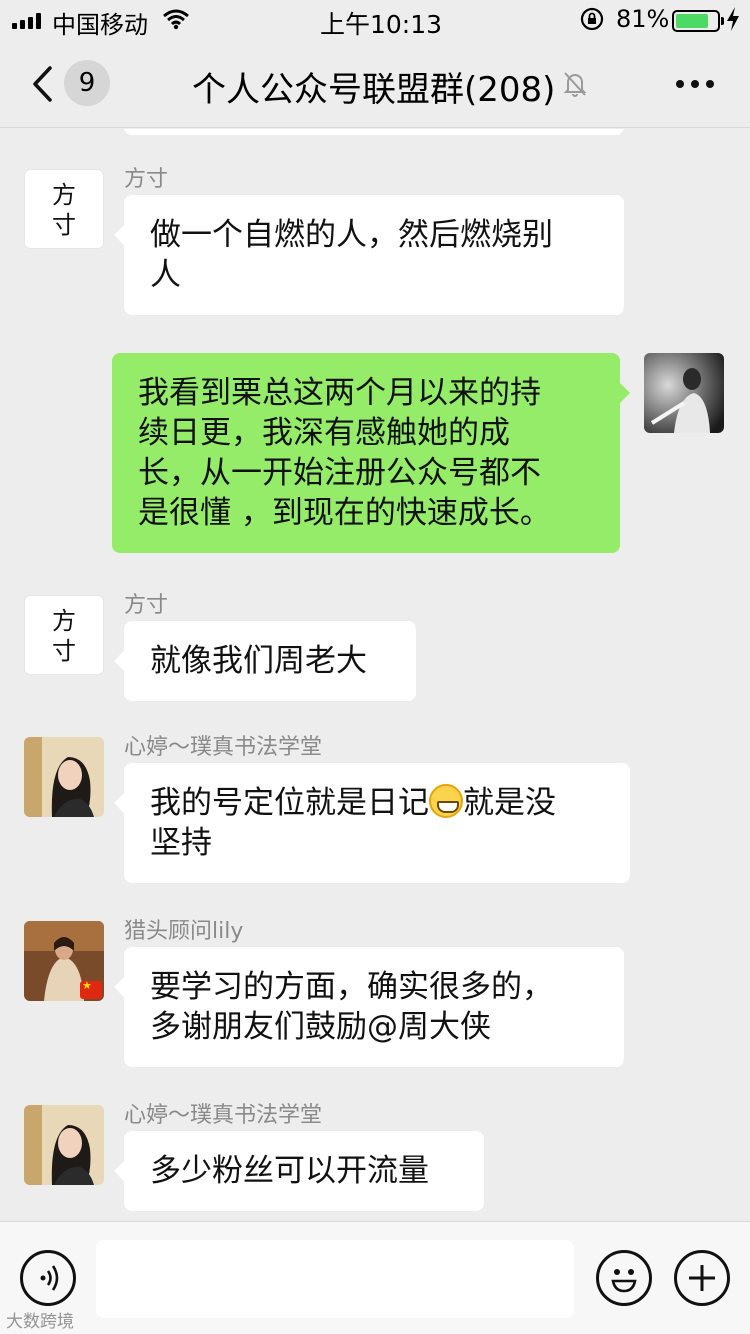 The image size is (750, 1334). What do you see at coordinates (733, 22) in the screenshot?
I see `charging-icon` at bounding box center [733, 22].